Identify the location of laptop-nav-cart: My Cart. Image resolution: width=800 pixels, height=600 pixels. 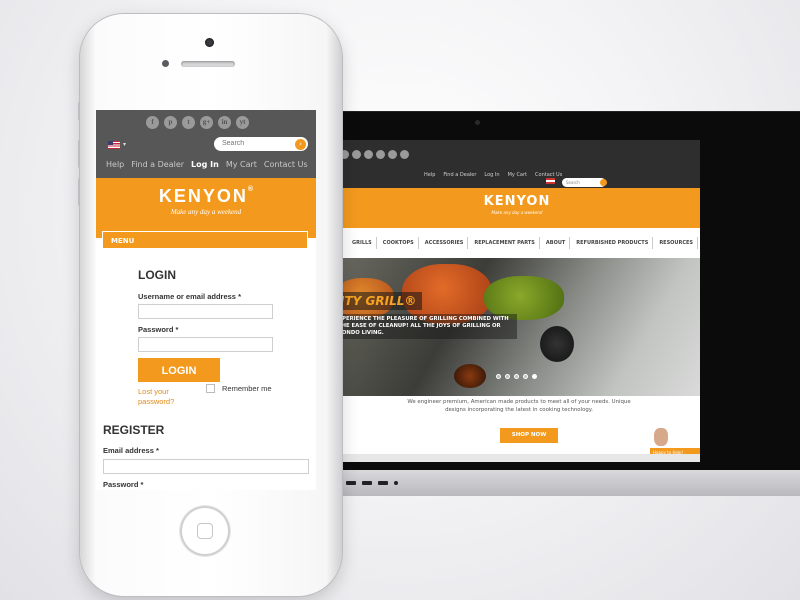
(517, 175).